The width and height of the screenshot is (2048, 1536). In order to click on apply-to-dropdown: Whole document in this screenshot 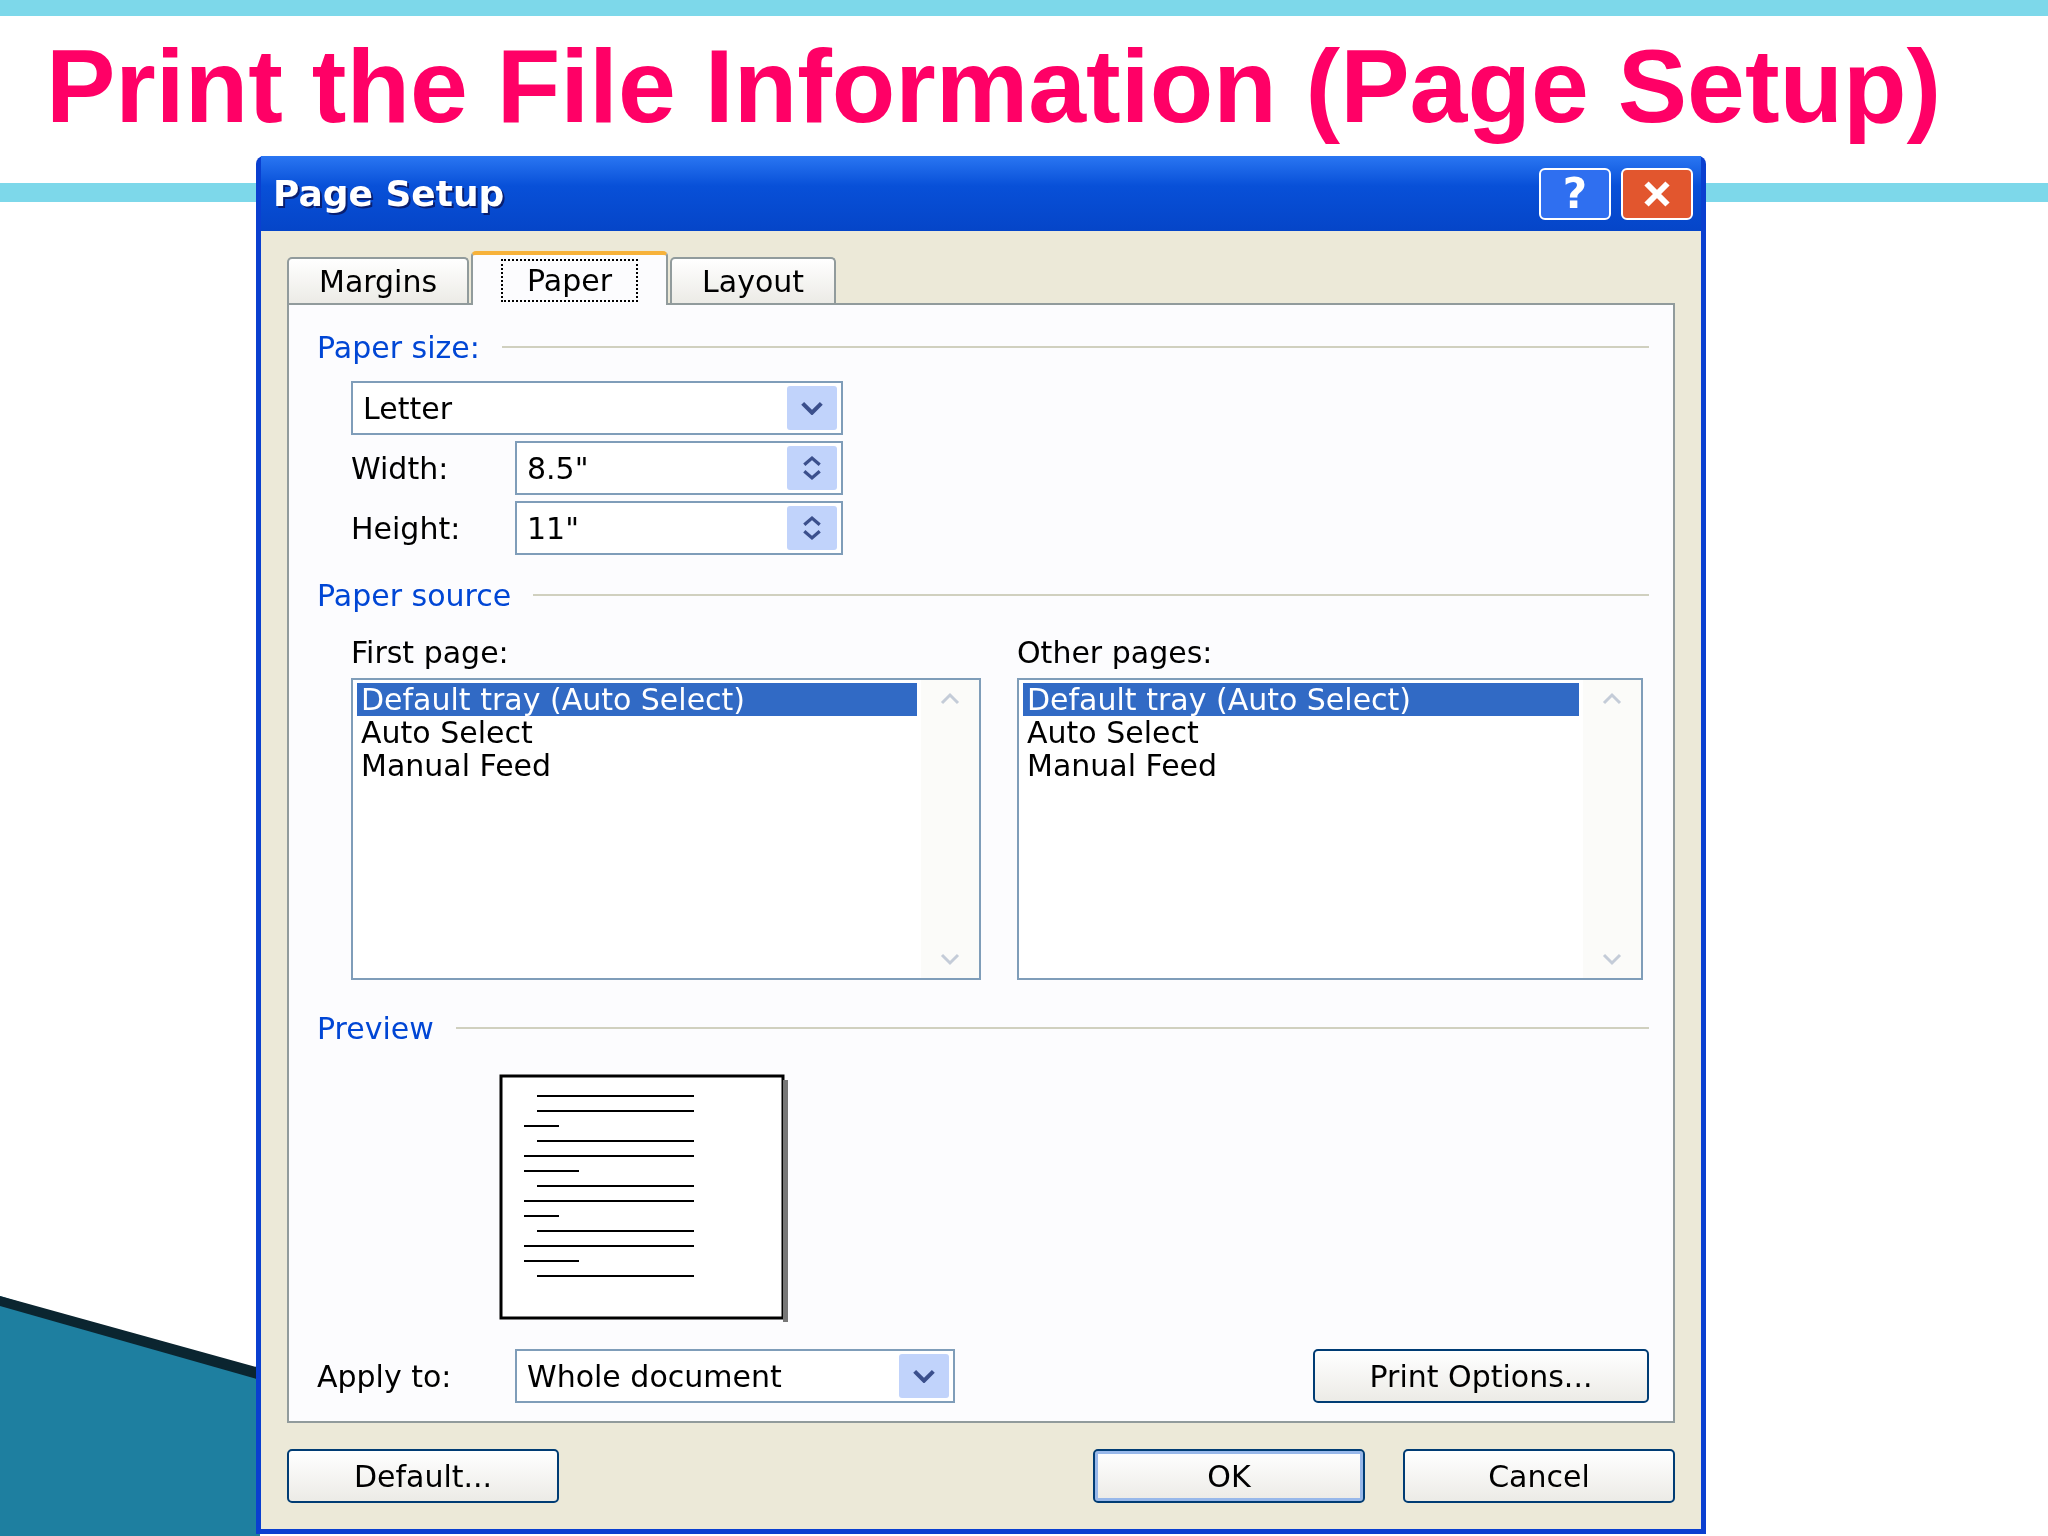, I will do `click(735, 1376)`.